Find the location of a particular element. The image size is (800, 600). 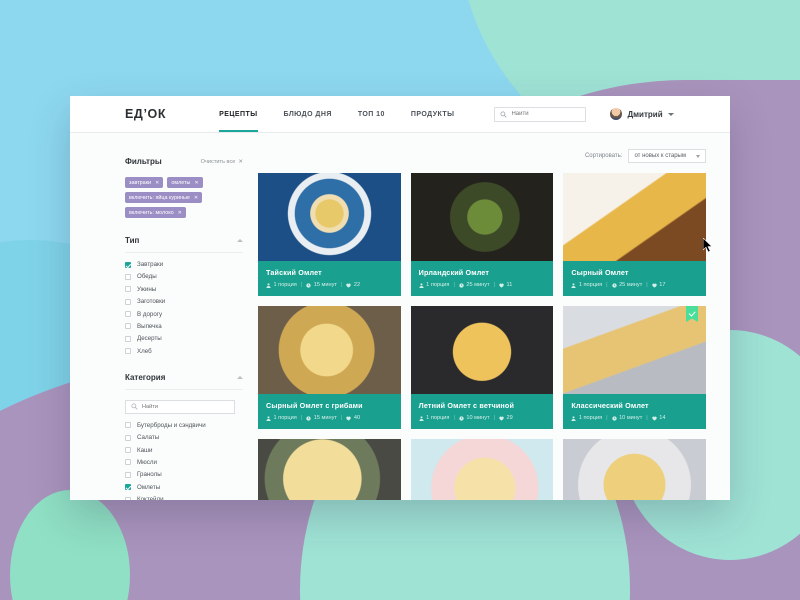

recipe-image is located at coordinates (634, 469).